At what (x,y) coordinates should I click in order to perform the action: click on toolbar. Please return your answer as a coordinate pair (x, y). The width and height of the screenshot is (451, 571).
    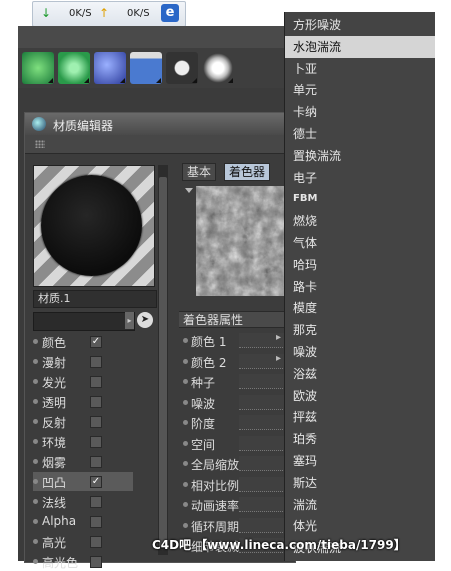
    Looking at the image, I should click on (151, 68).